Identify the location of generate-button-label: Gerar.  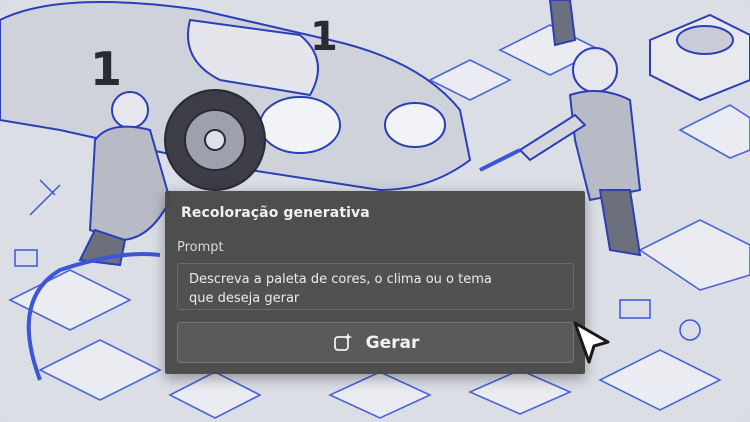
(392, 342).